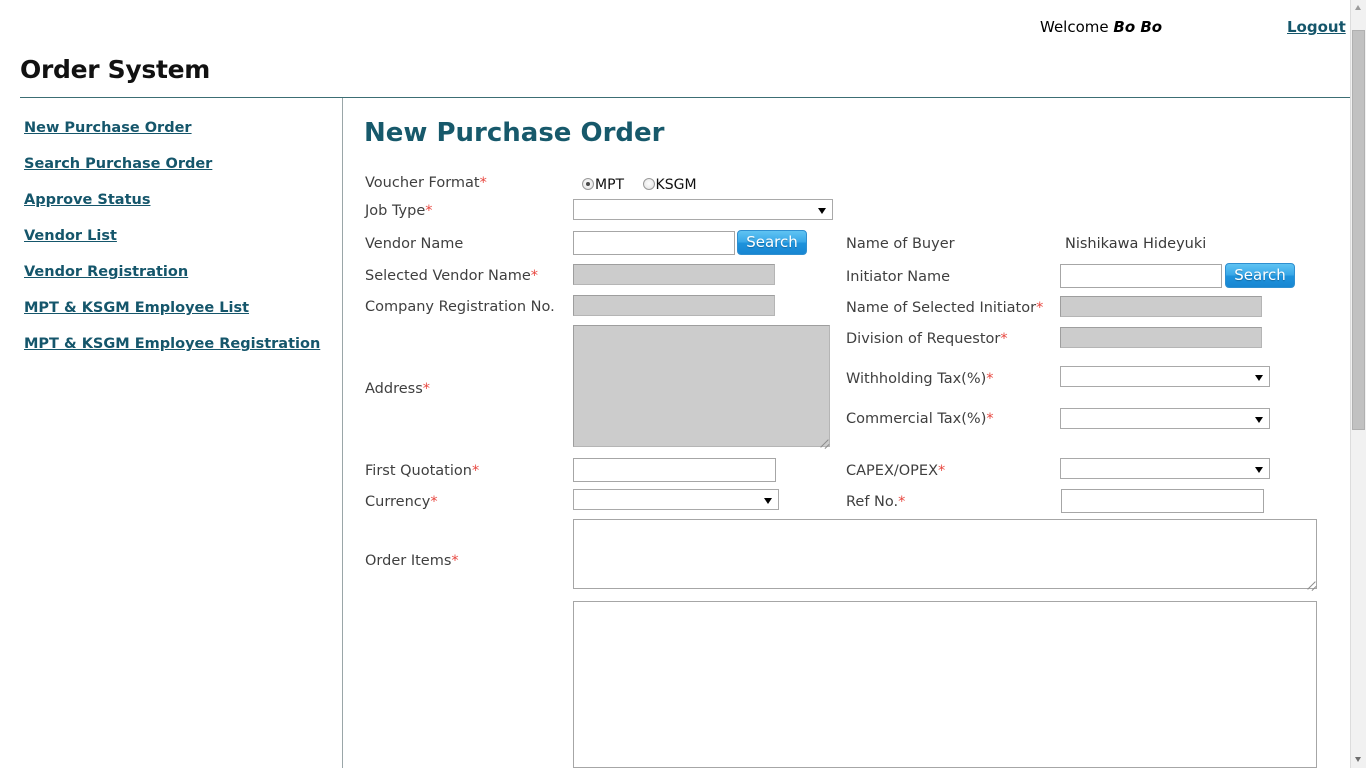  I want to click on currency-select, so click(676, 499).